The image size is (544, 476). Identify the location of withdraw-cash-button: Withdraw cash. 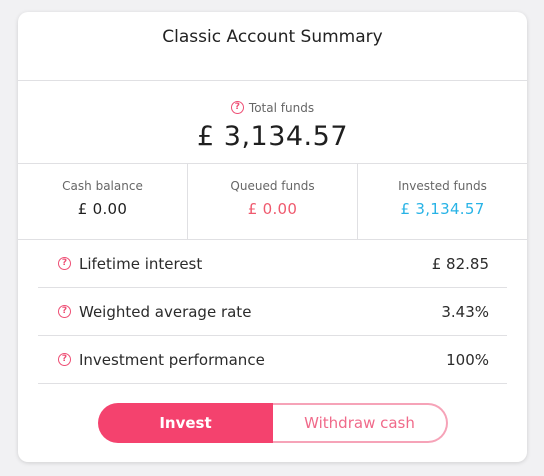
(360, 423).